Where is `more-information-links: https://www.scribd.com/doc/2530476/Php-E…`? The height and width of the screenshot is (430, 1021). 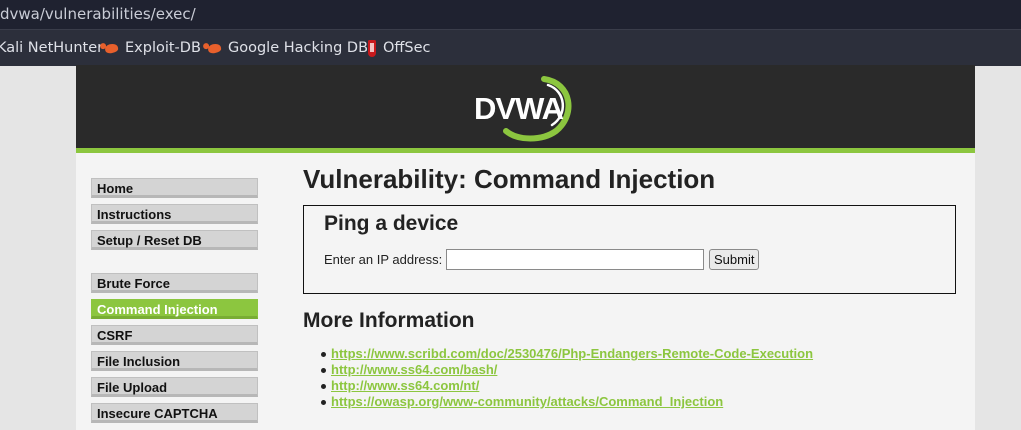 more-information-links: https://www.scribd.com/doc/2530476/Php-E… is located at coordinates (566, 378).